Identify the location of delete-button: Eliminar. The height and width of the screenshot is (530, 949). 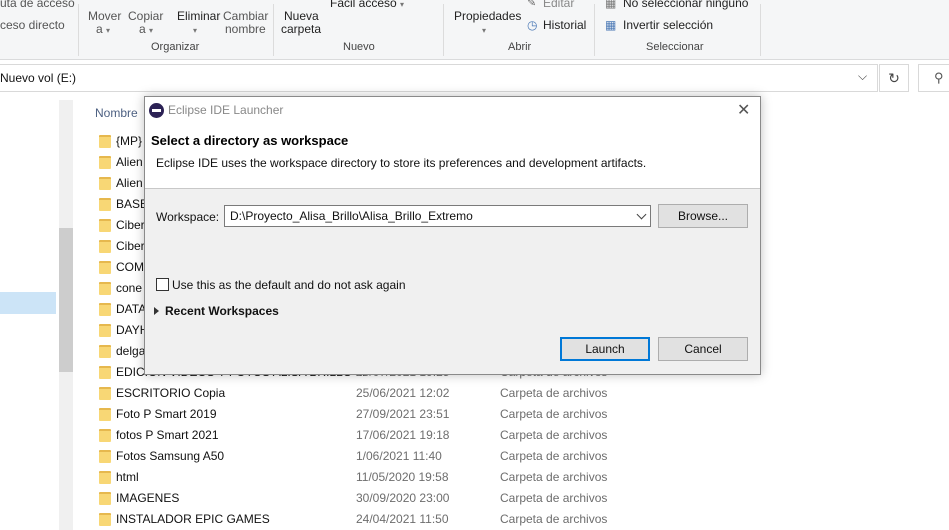
(198, 16).